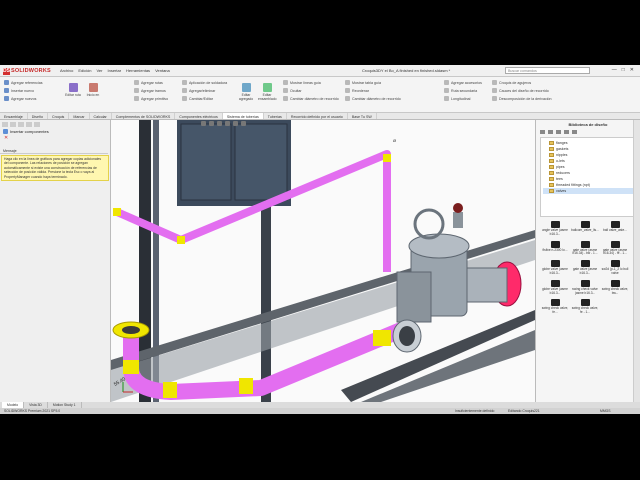 This screenshot has width=640, height=480. Describe the element at coordinates (144, 116) in the screenshot. I see `tab-complementos: Complementos de SOLIDWORKS` at that location.